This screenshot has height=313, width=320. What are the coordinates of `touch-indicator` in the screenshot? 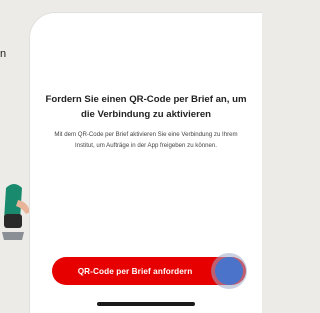 It's located at (229, 271).